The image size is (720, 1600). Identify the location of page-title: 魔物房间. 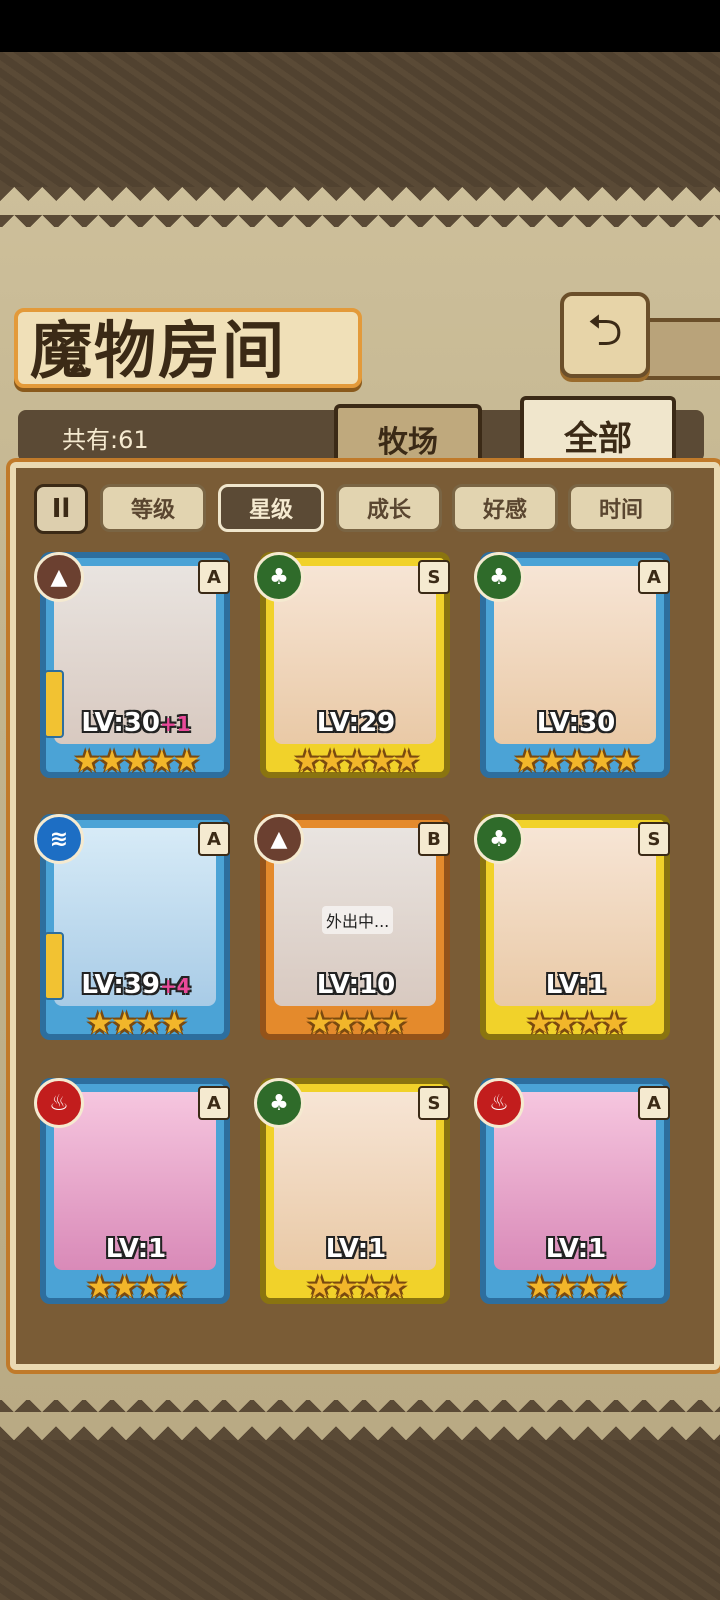
(158, 350).